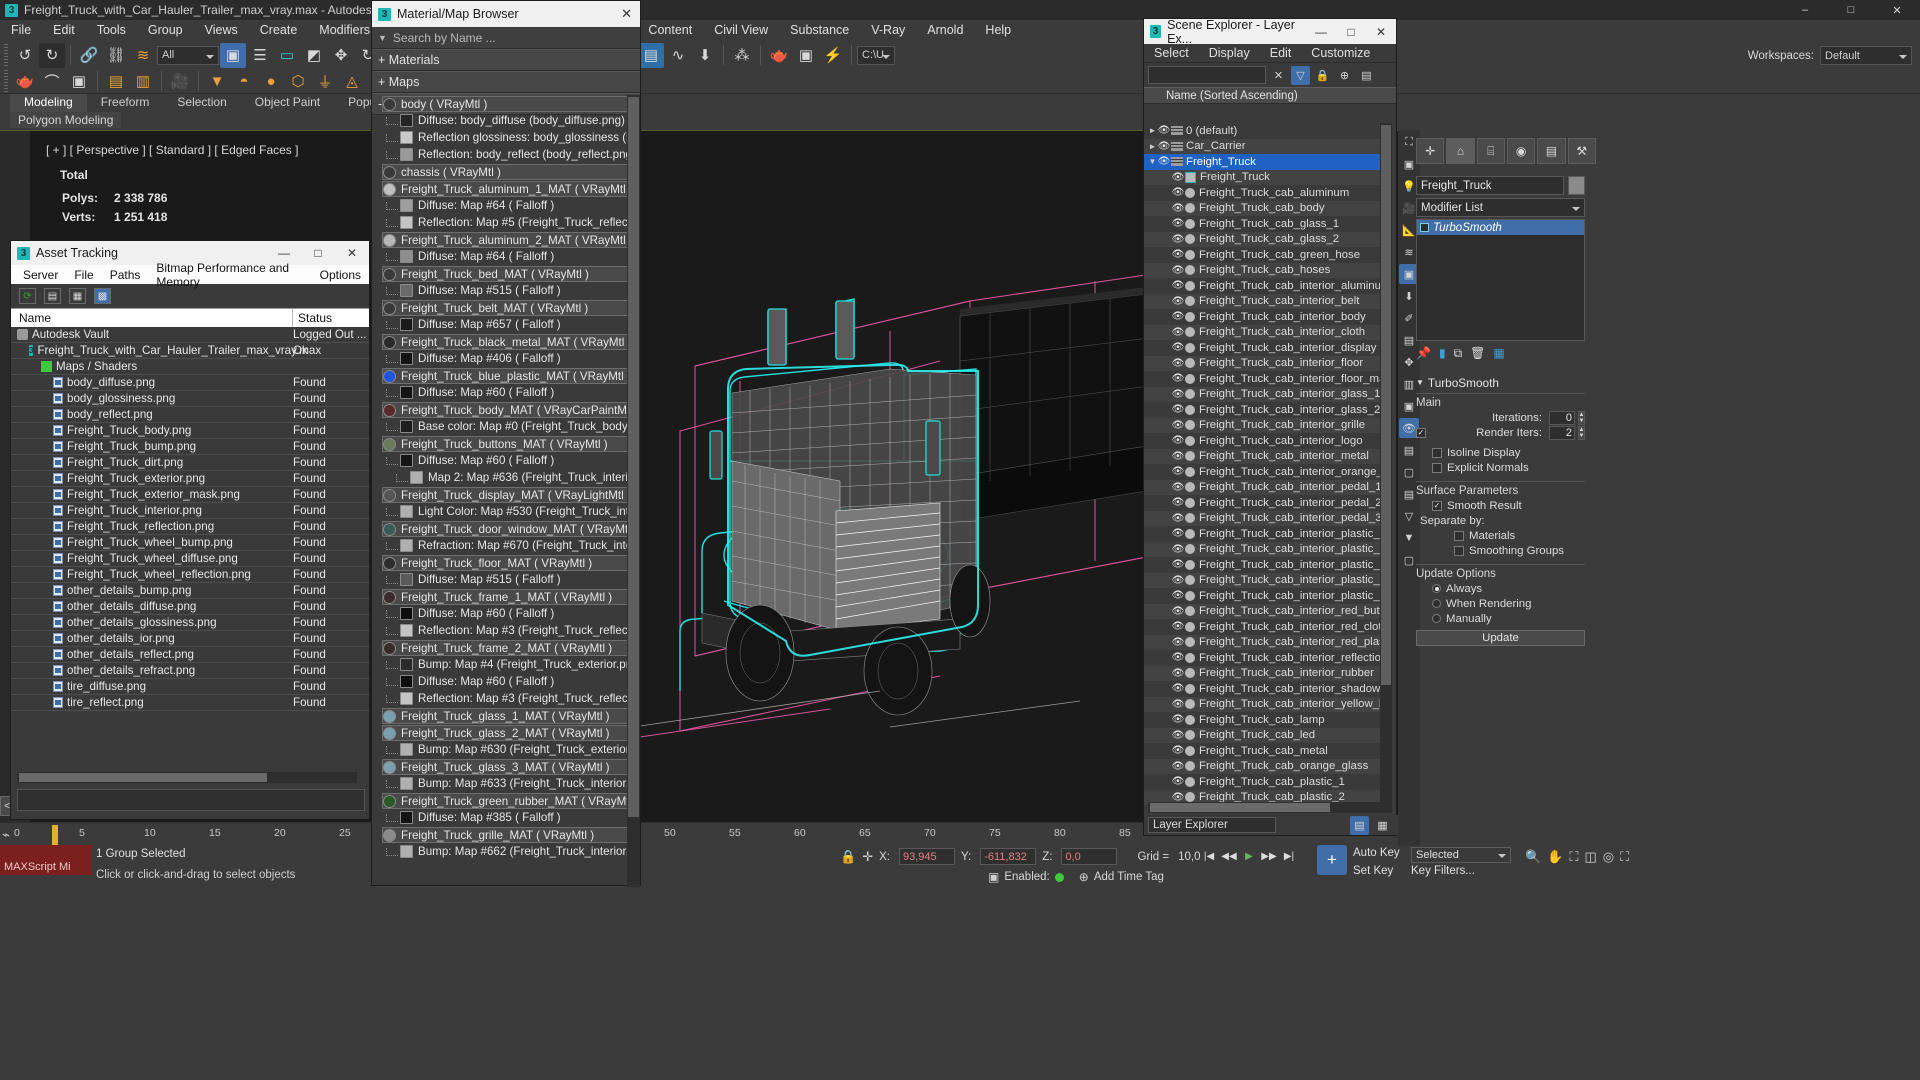 The width and height of the screenshot is (1920, 1080). What do you see at coordinates (221, 30) in the screenshot?
I see `menu-item-views: Views` at bounding box center [221, 30].